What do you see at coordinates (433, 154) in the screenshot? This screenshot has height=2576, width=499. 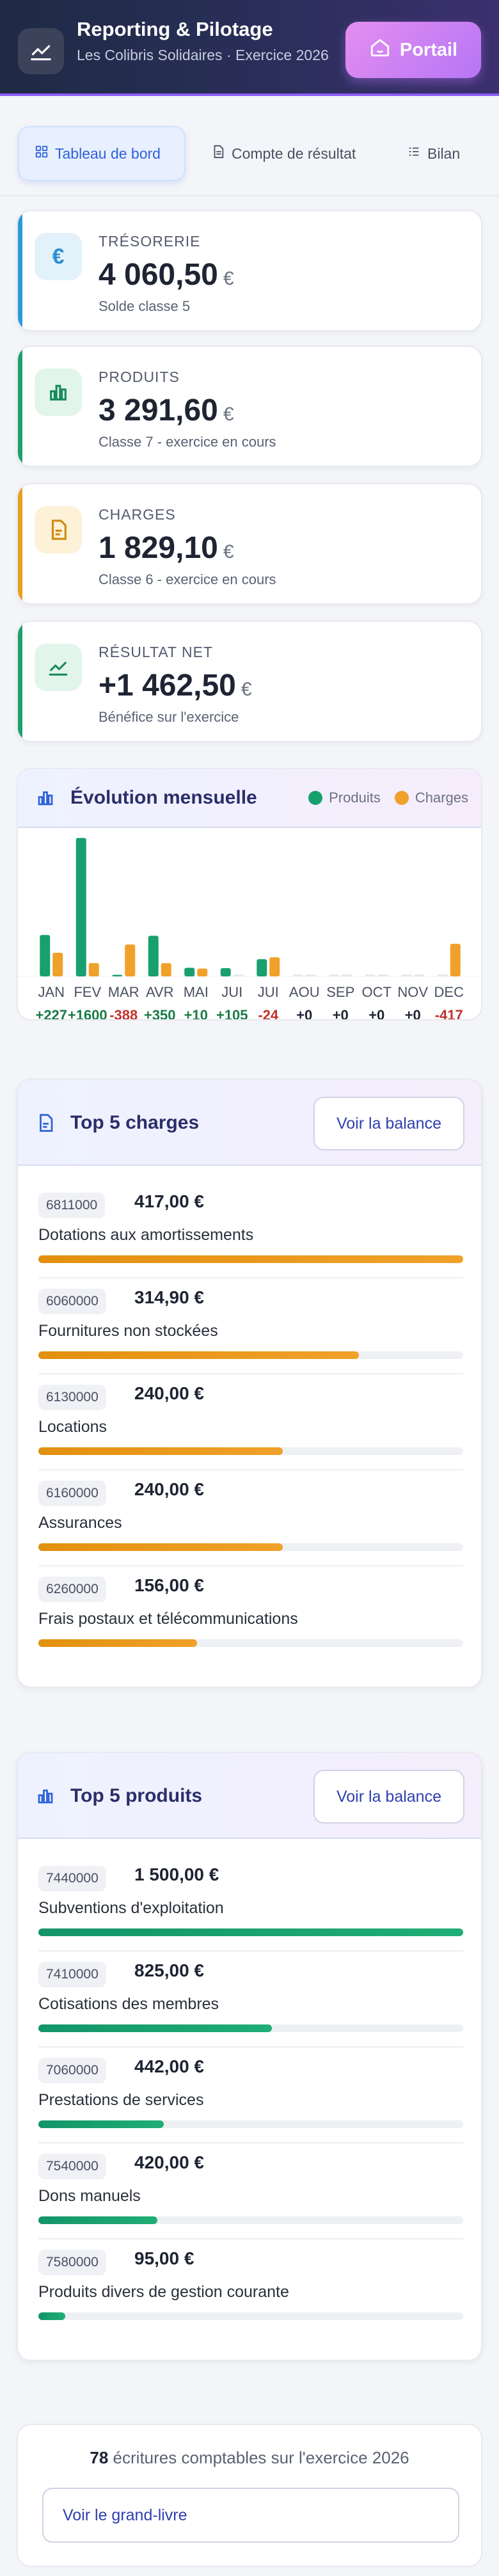 I see `tab-bilan: Bilan` at bounding box center [433, 154].